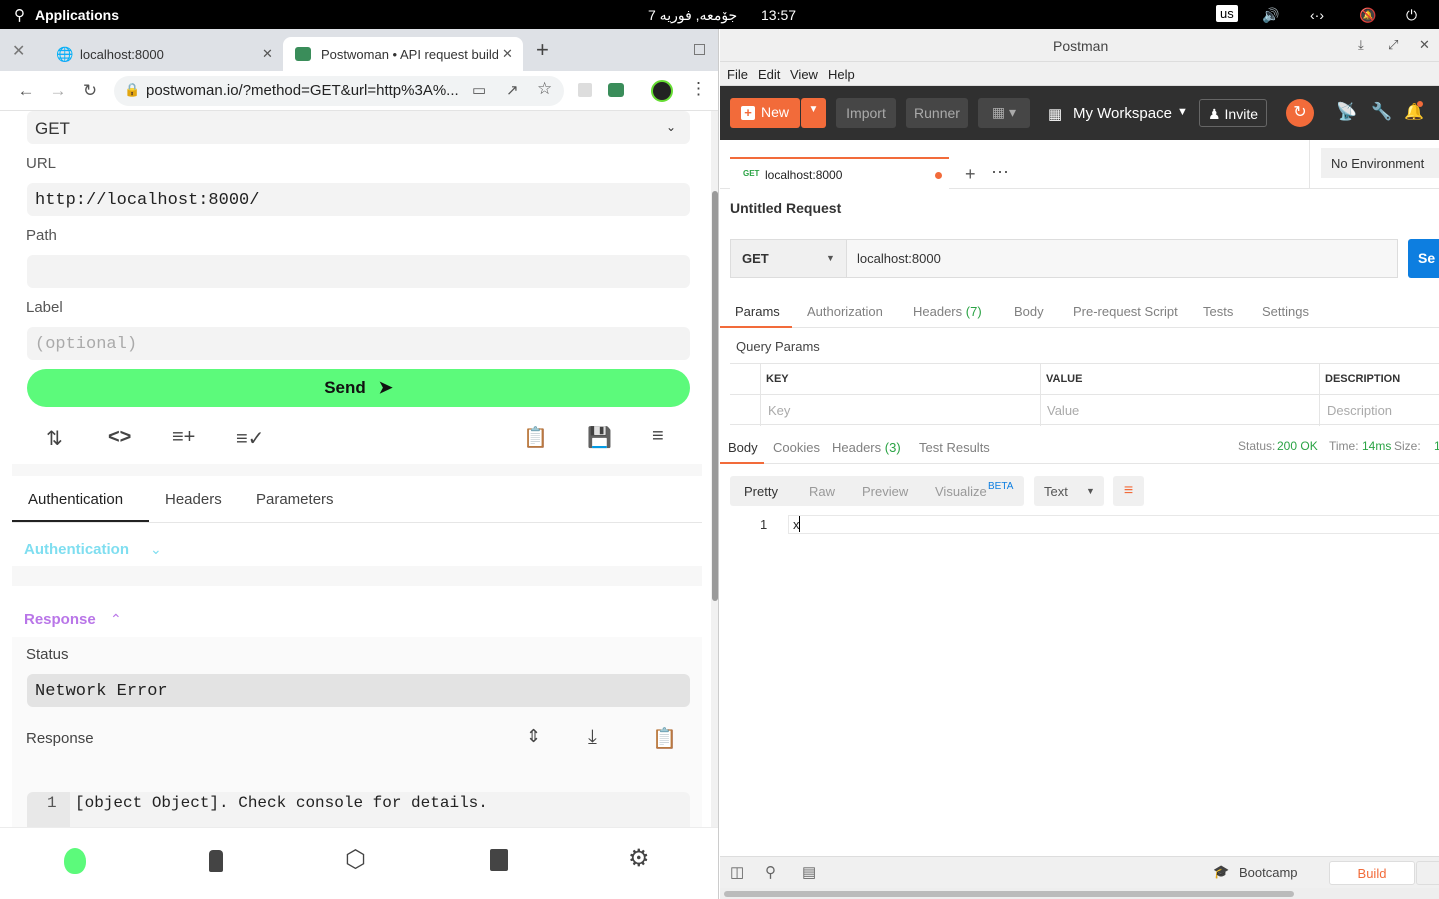  Describe the element at coordinates (1125, 311) in the screenshot. I see `tab-prerequest-script: Pre-request Script` at that location.